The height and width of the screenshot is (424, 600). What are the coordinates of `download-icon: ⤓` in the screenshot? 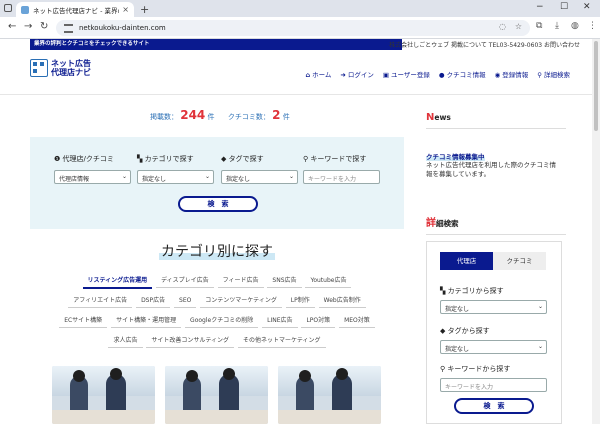 It's located at (557, 26).